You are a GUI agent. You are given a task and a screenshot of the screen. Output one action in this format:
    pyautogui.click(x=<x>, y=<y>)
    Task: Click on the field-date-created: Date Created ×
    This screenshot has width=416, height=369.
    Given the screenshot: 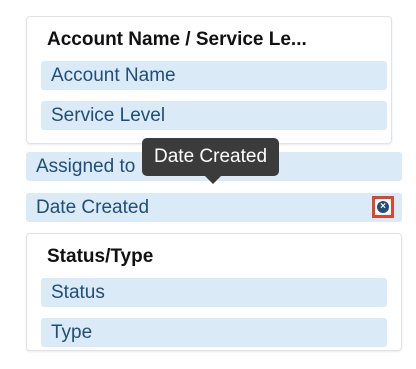 What is the action you would take?
    pyautogui.click(x=214, y=207)
    